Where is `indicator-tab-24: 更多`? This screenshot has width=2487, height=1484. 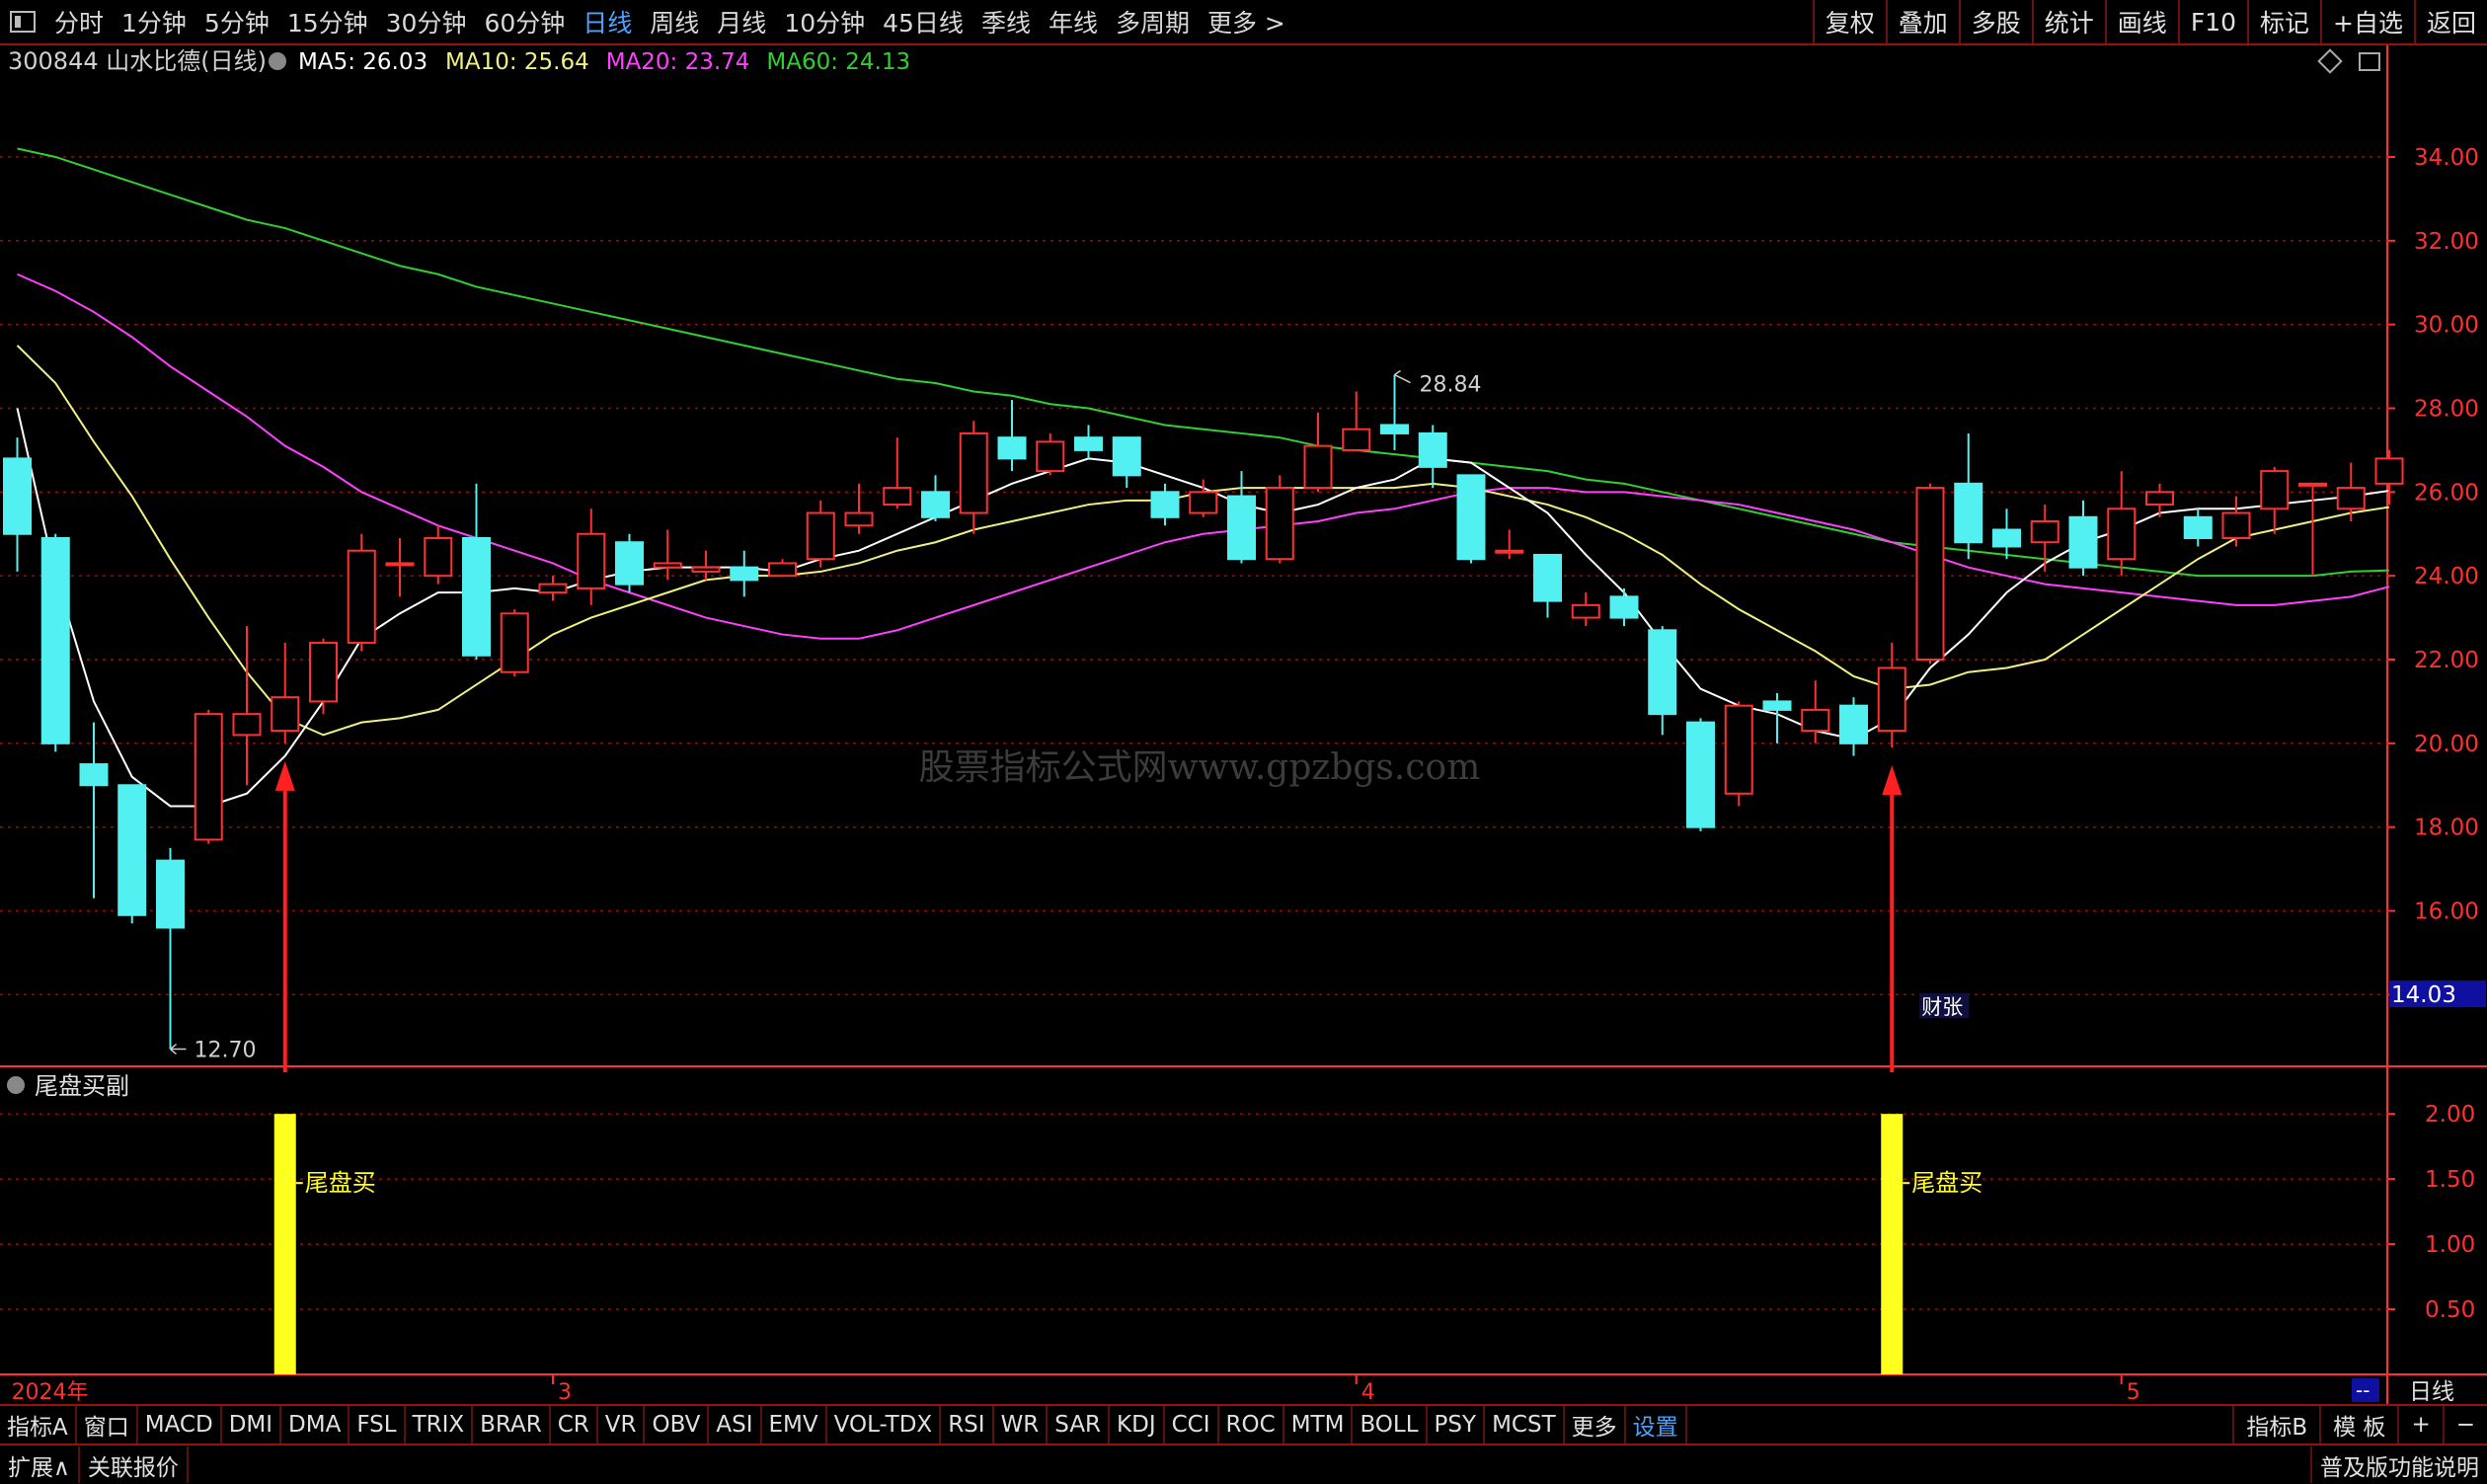
indicator-tab-24: 更多 is located at coordinates (1595, 1425).